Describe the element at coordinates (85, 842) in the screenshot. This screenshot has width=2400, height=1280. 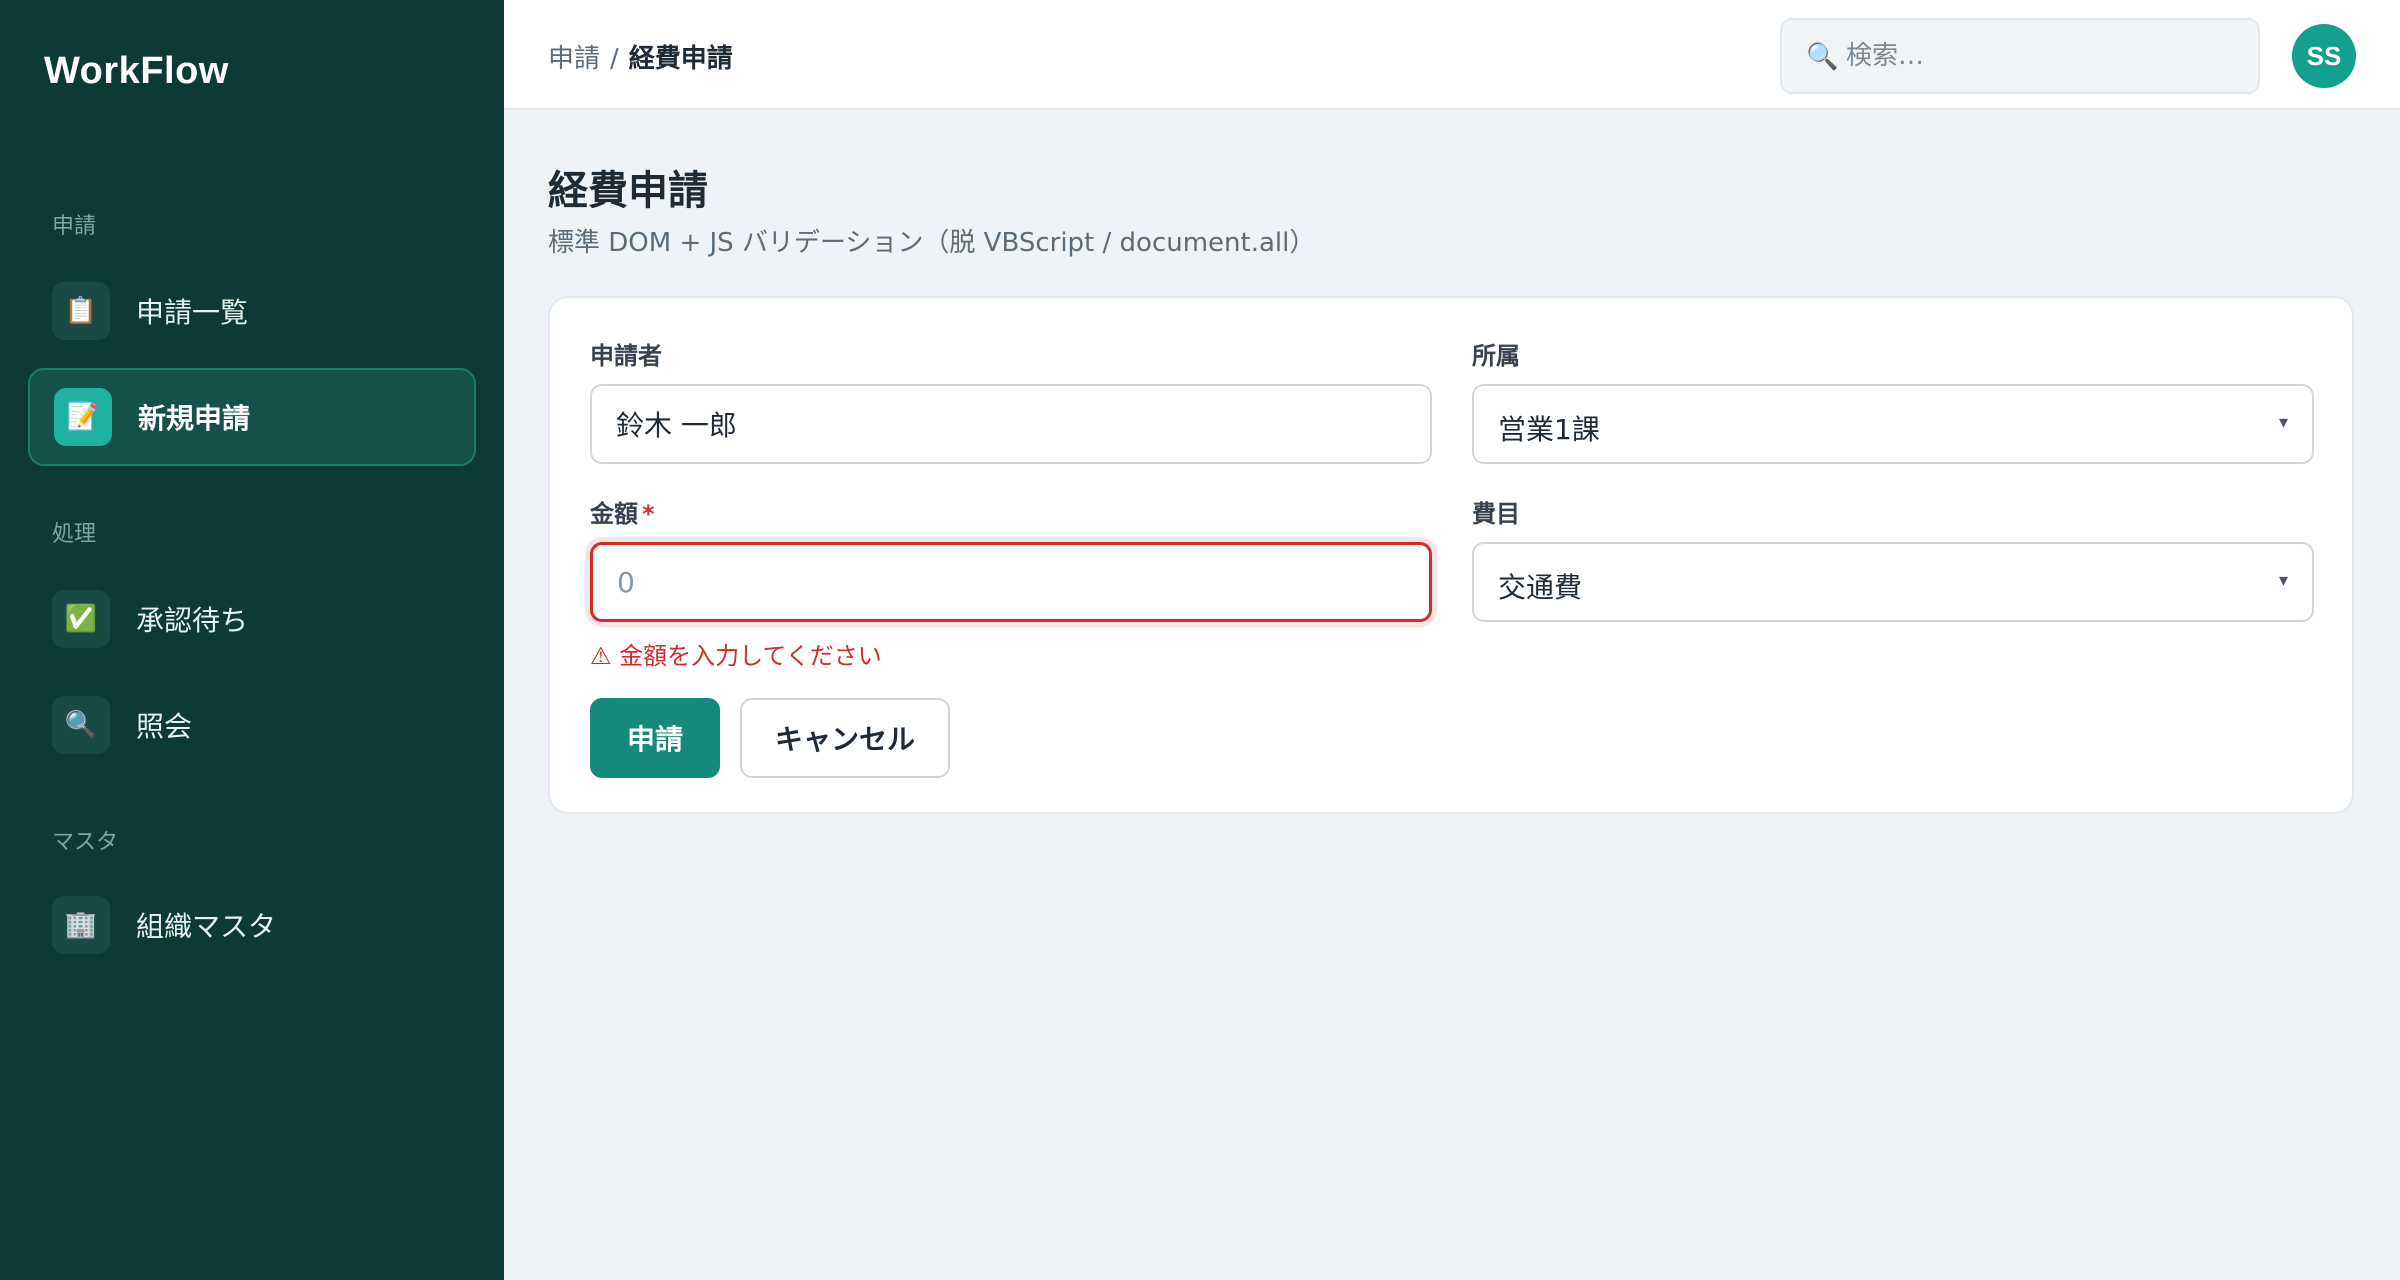
I see `section-label-master: マスタ` at that location.